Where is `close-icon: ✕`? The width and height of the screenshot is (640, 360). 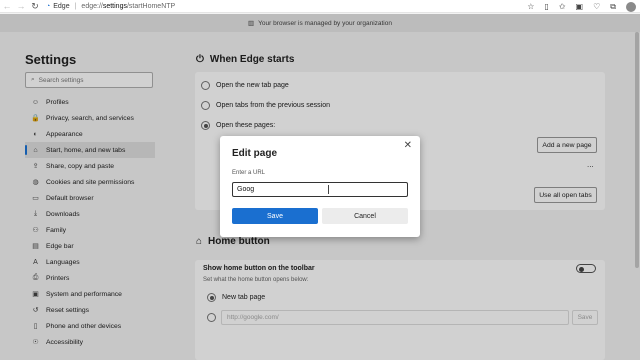 close-icon: ✕ is located at coordinates (408, 145).